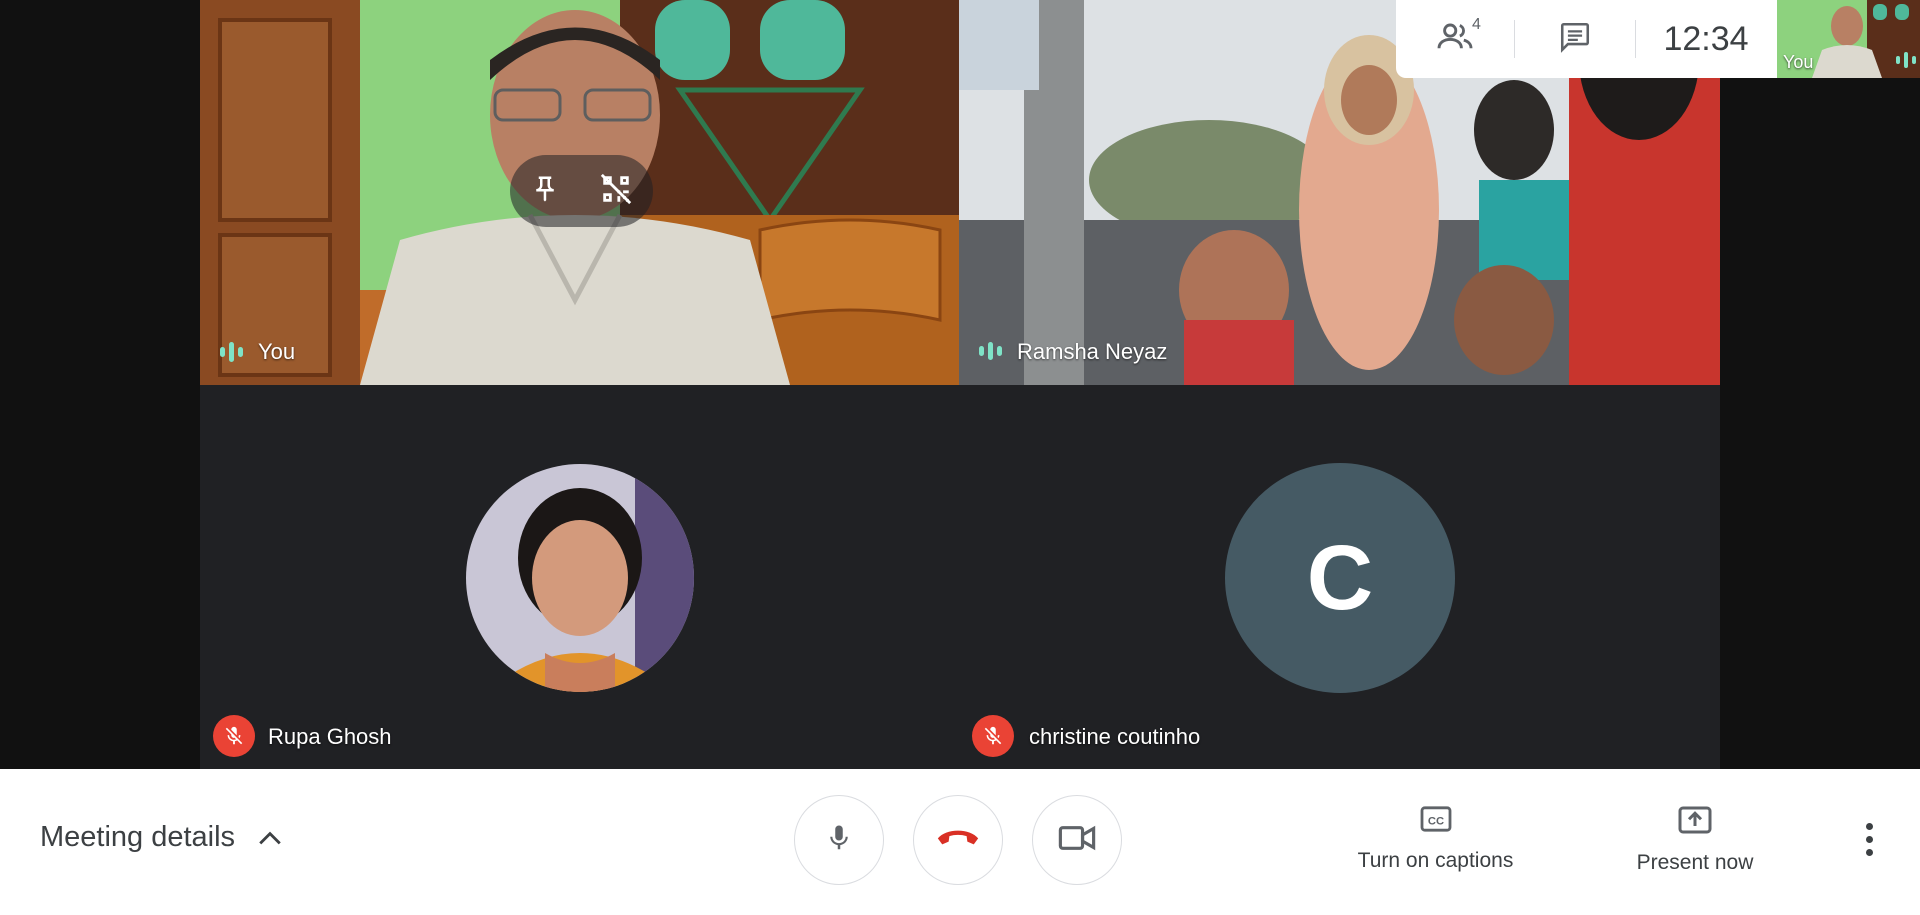 Image resolution: width=1920 pixels, height=915 pixels. What do you see at coordinates (1695, 862) in the screenshot?
I see `present-label: Present now` at bounding box center [1695, 862].